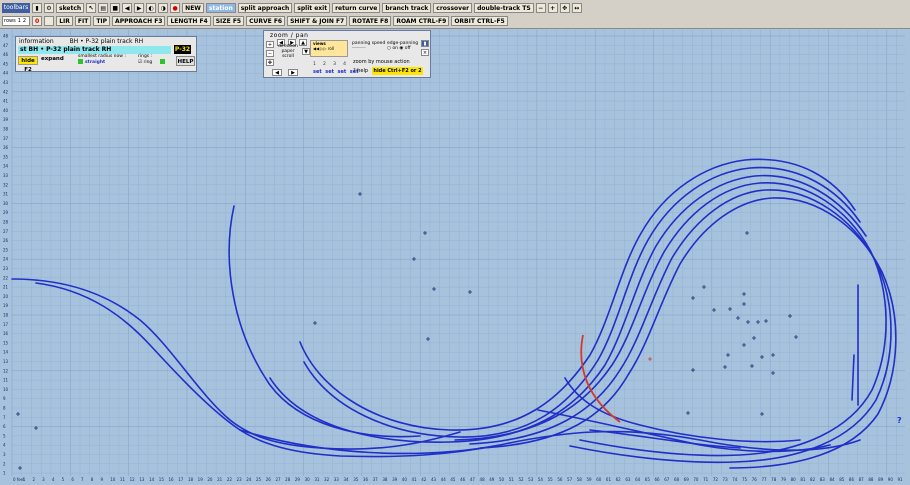 The image size is (910, 485). Describe the element at coordinates (453, 479) in the screenshot. I see `x-tick-label: 45` at that location.